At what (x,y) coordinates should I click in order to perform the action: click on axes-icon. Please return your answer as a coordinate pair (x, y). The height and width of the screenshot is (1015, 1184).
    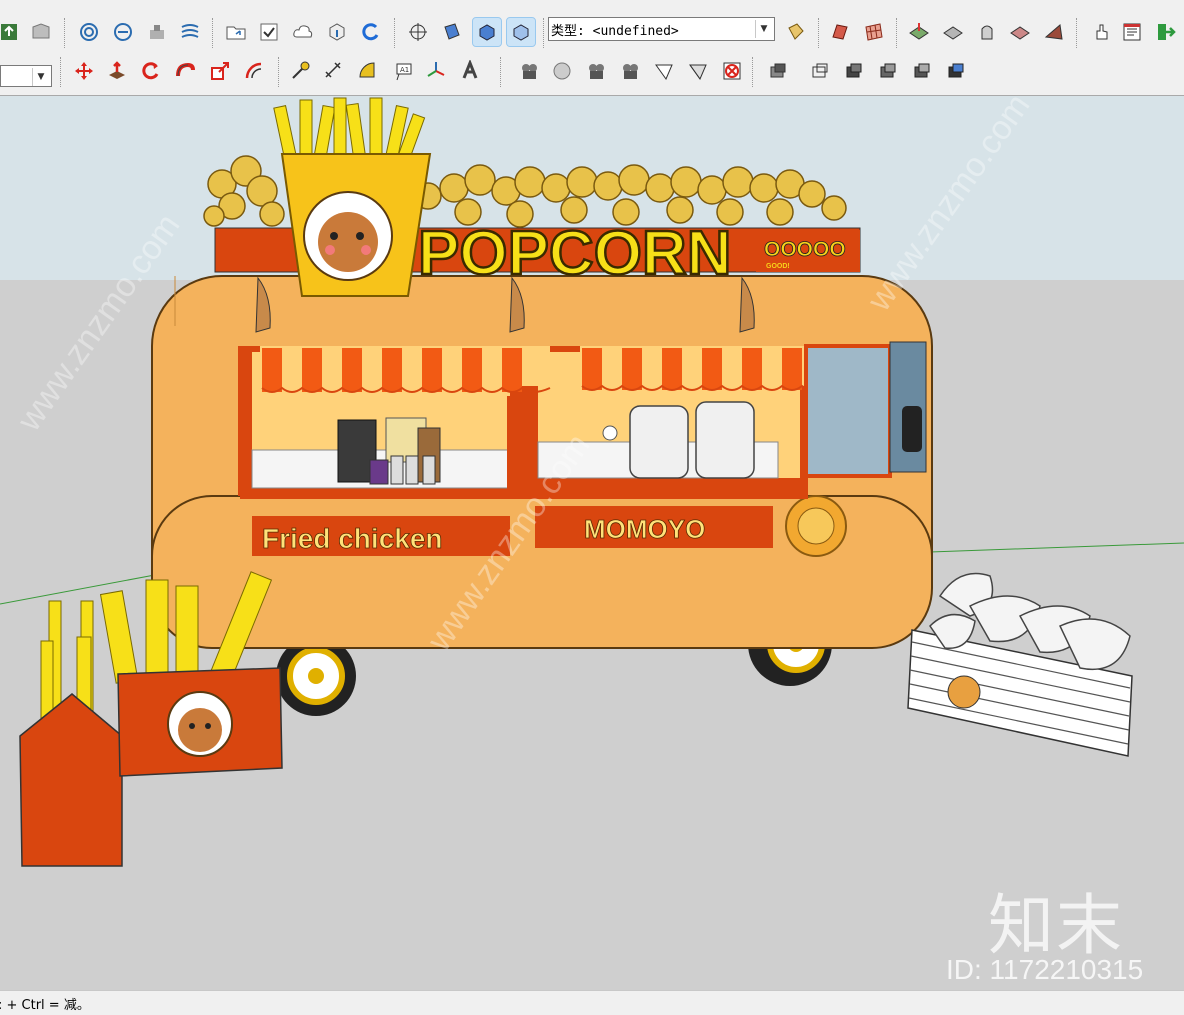
    Looking at the image, I should click on (436, 71).